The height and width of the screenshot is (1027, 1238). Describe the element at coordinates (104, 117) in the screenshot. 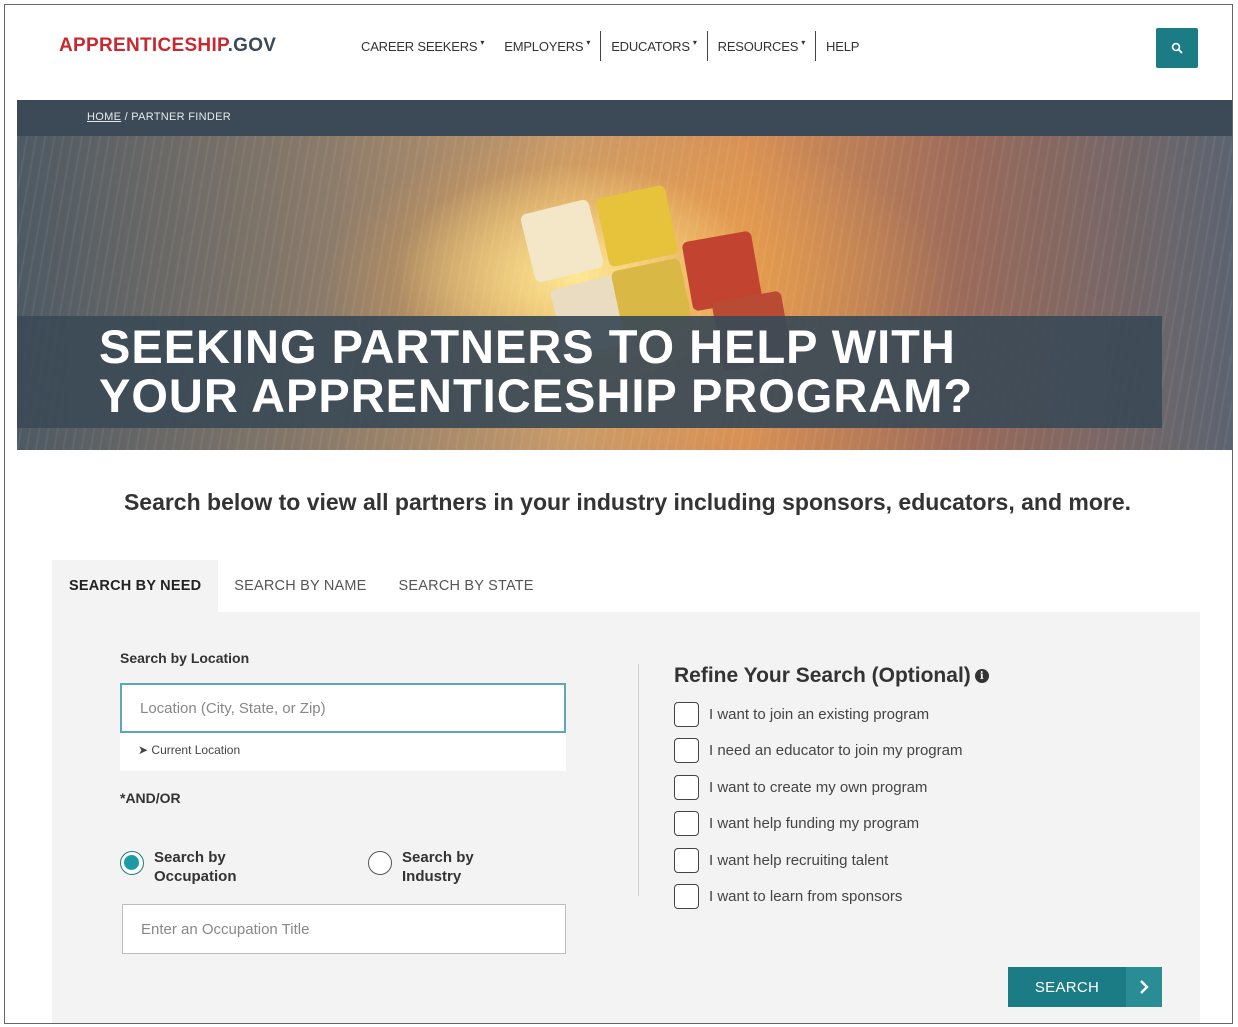

I see `breadcrumb-home-link: HOME` at that location.